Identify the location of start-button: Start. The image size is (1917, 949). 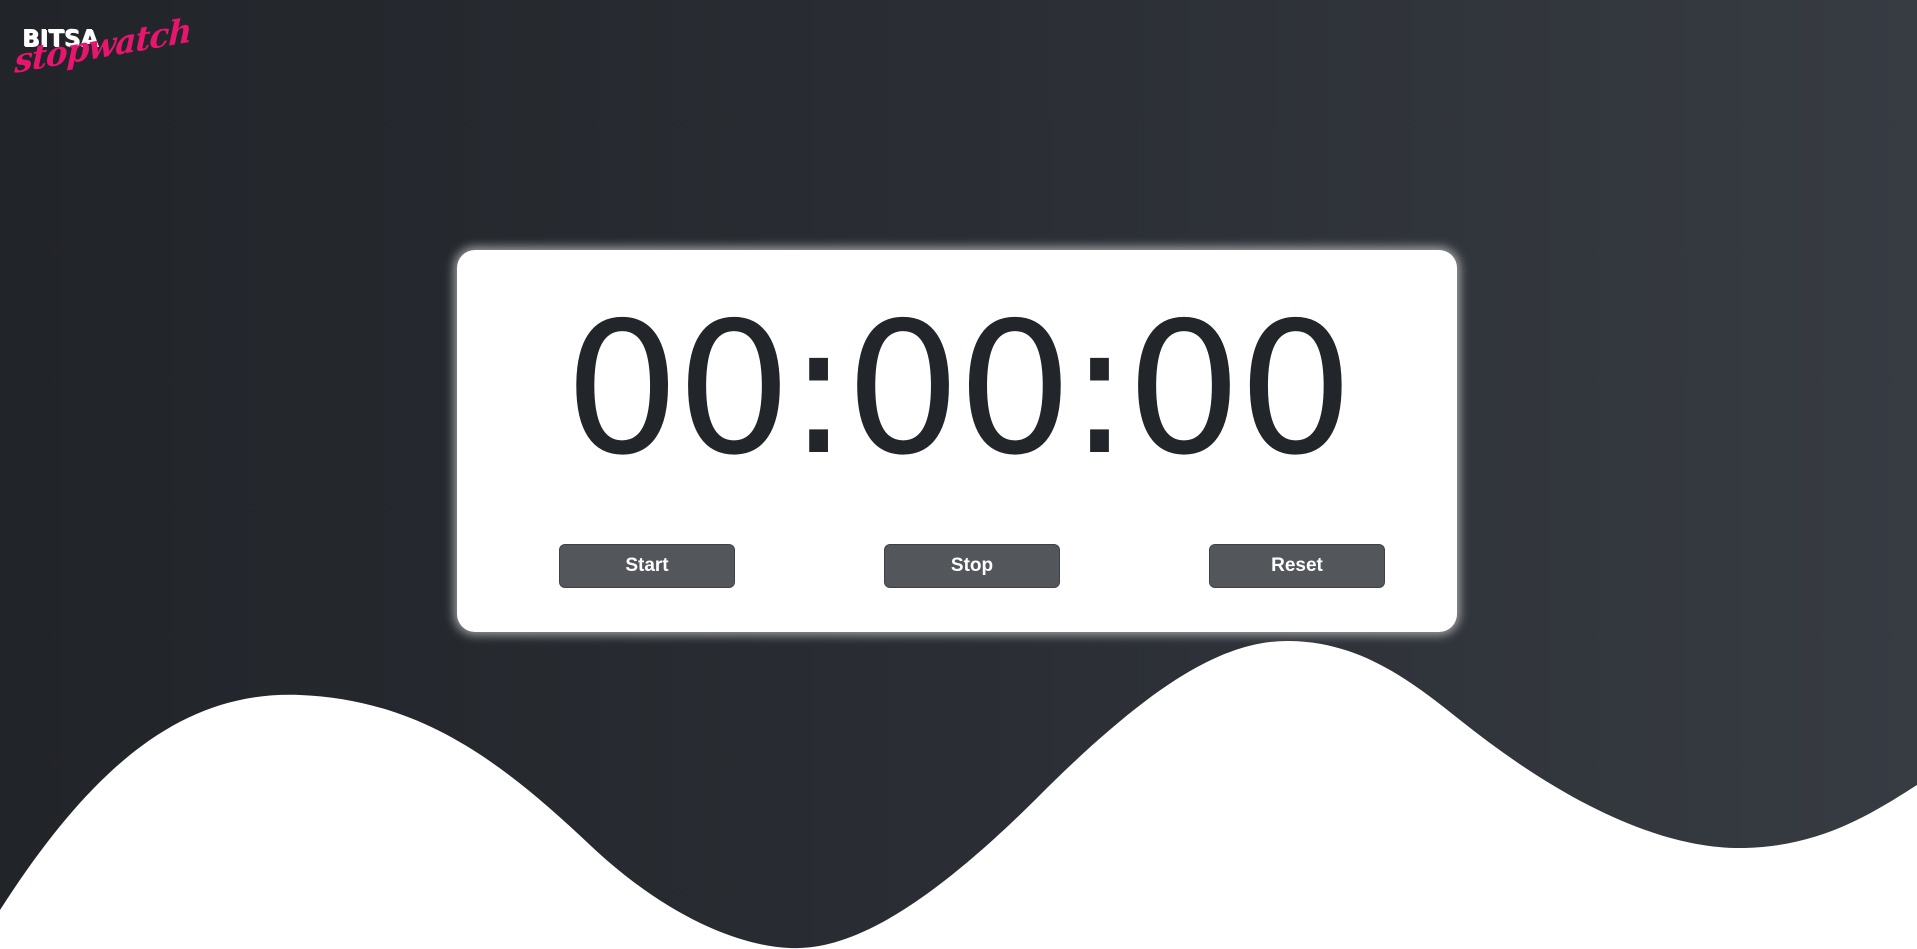
(647, 566).